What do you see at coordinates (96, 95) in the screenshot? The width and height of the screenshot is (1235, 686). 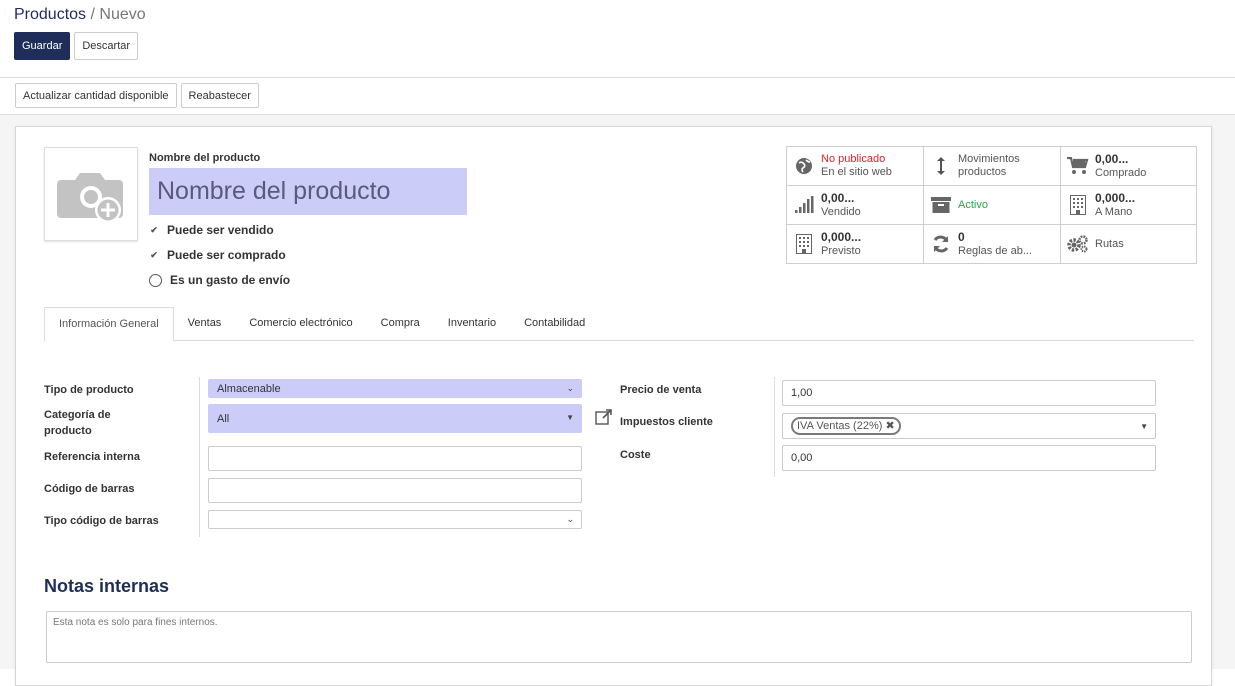 I see `update-quantity-button: Actualizar cantidad disponible` at bounding box center [96, 95].